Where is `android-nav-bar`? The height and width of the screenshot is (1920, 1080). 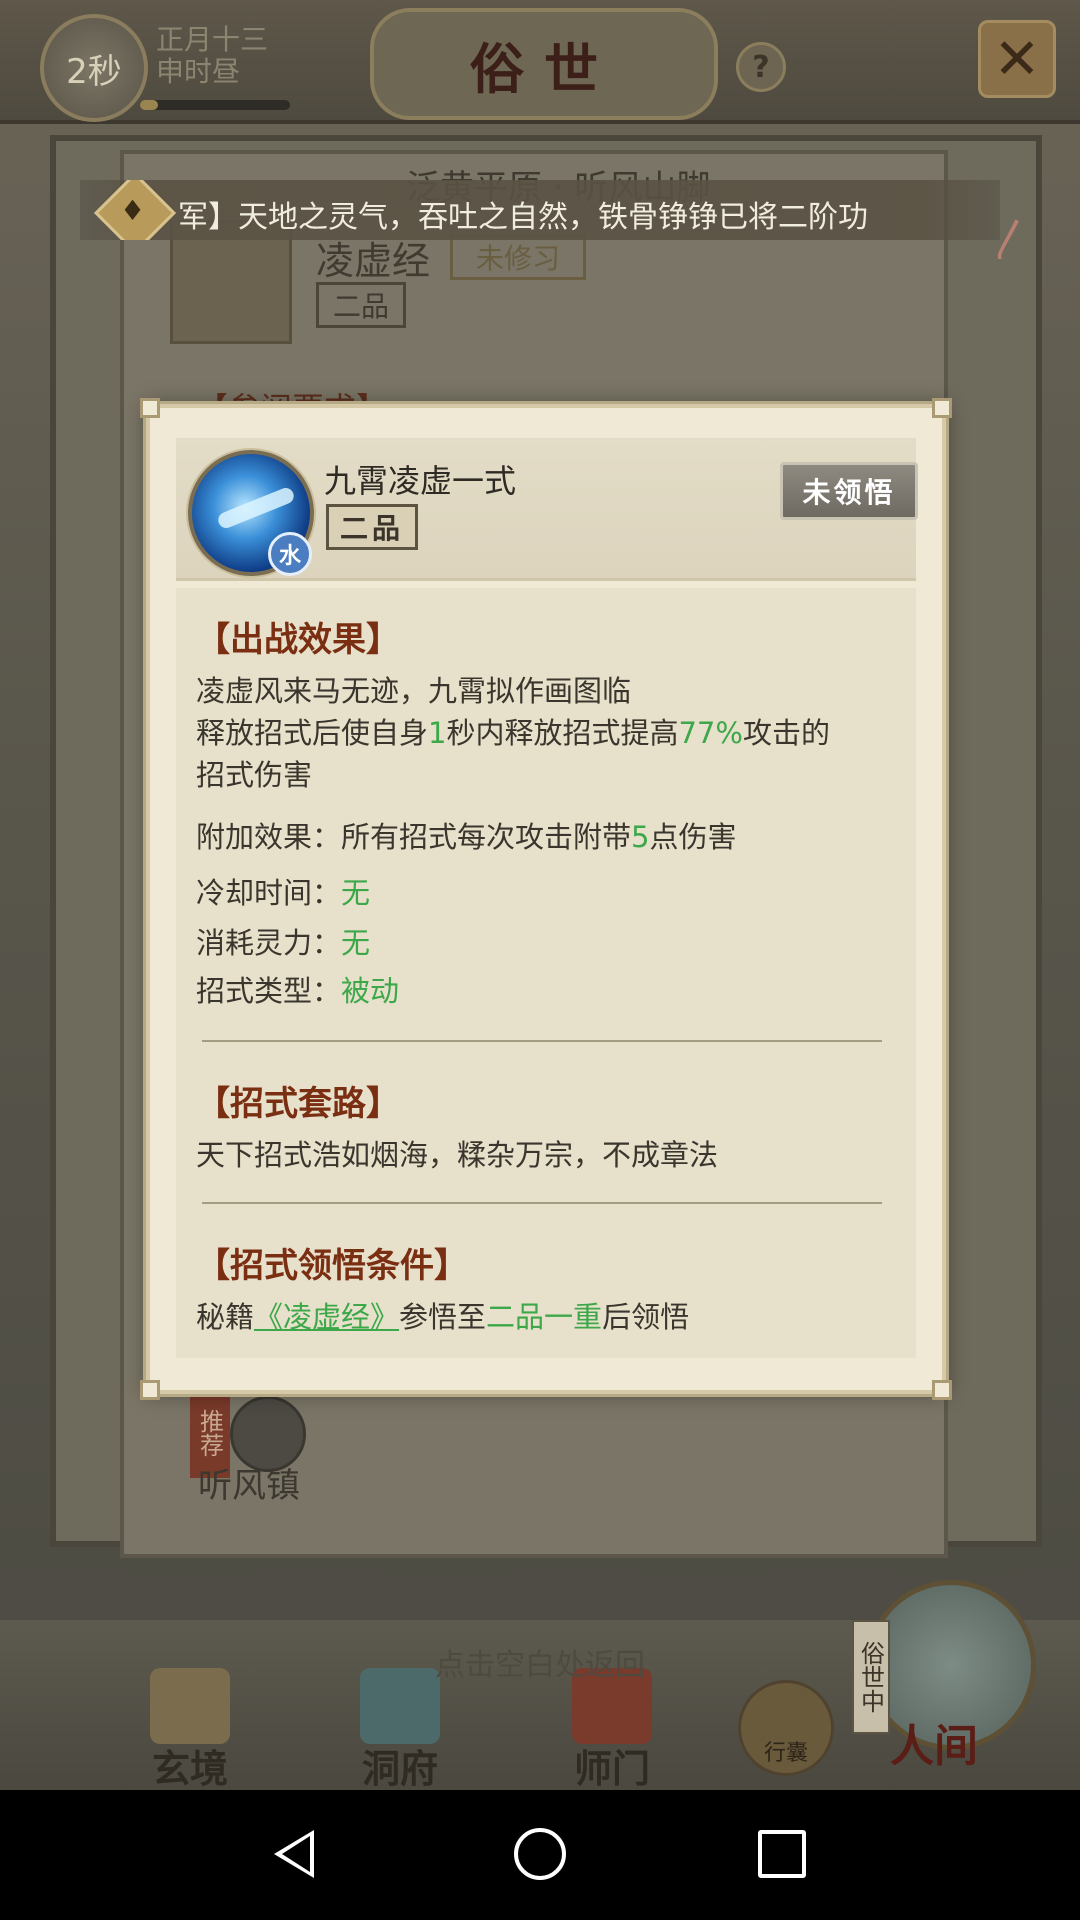
android-nav-bar is located at coordinates (540, 1855).